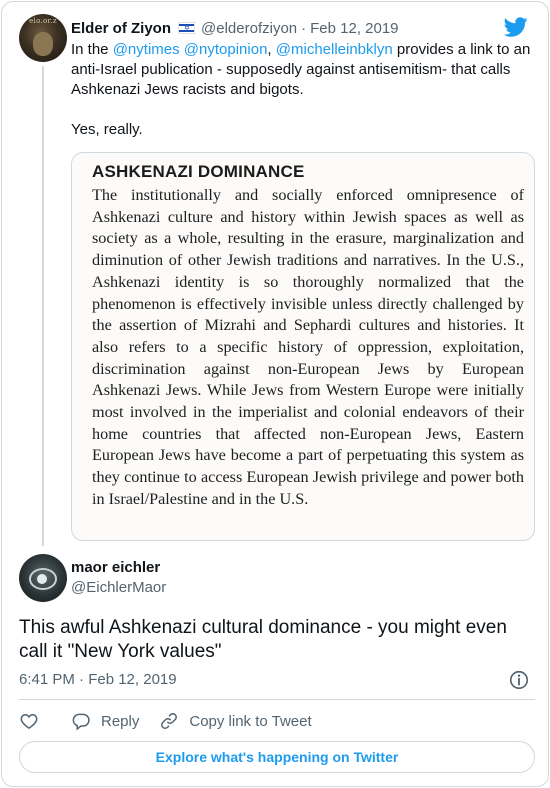 This screenshot has width=550, height=788. I want to click on avatar-face, so click(43, 44).